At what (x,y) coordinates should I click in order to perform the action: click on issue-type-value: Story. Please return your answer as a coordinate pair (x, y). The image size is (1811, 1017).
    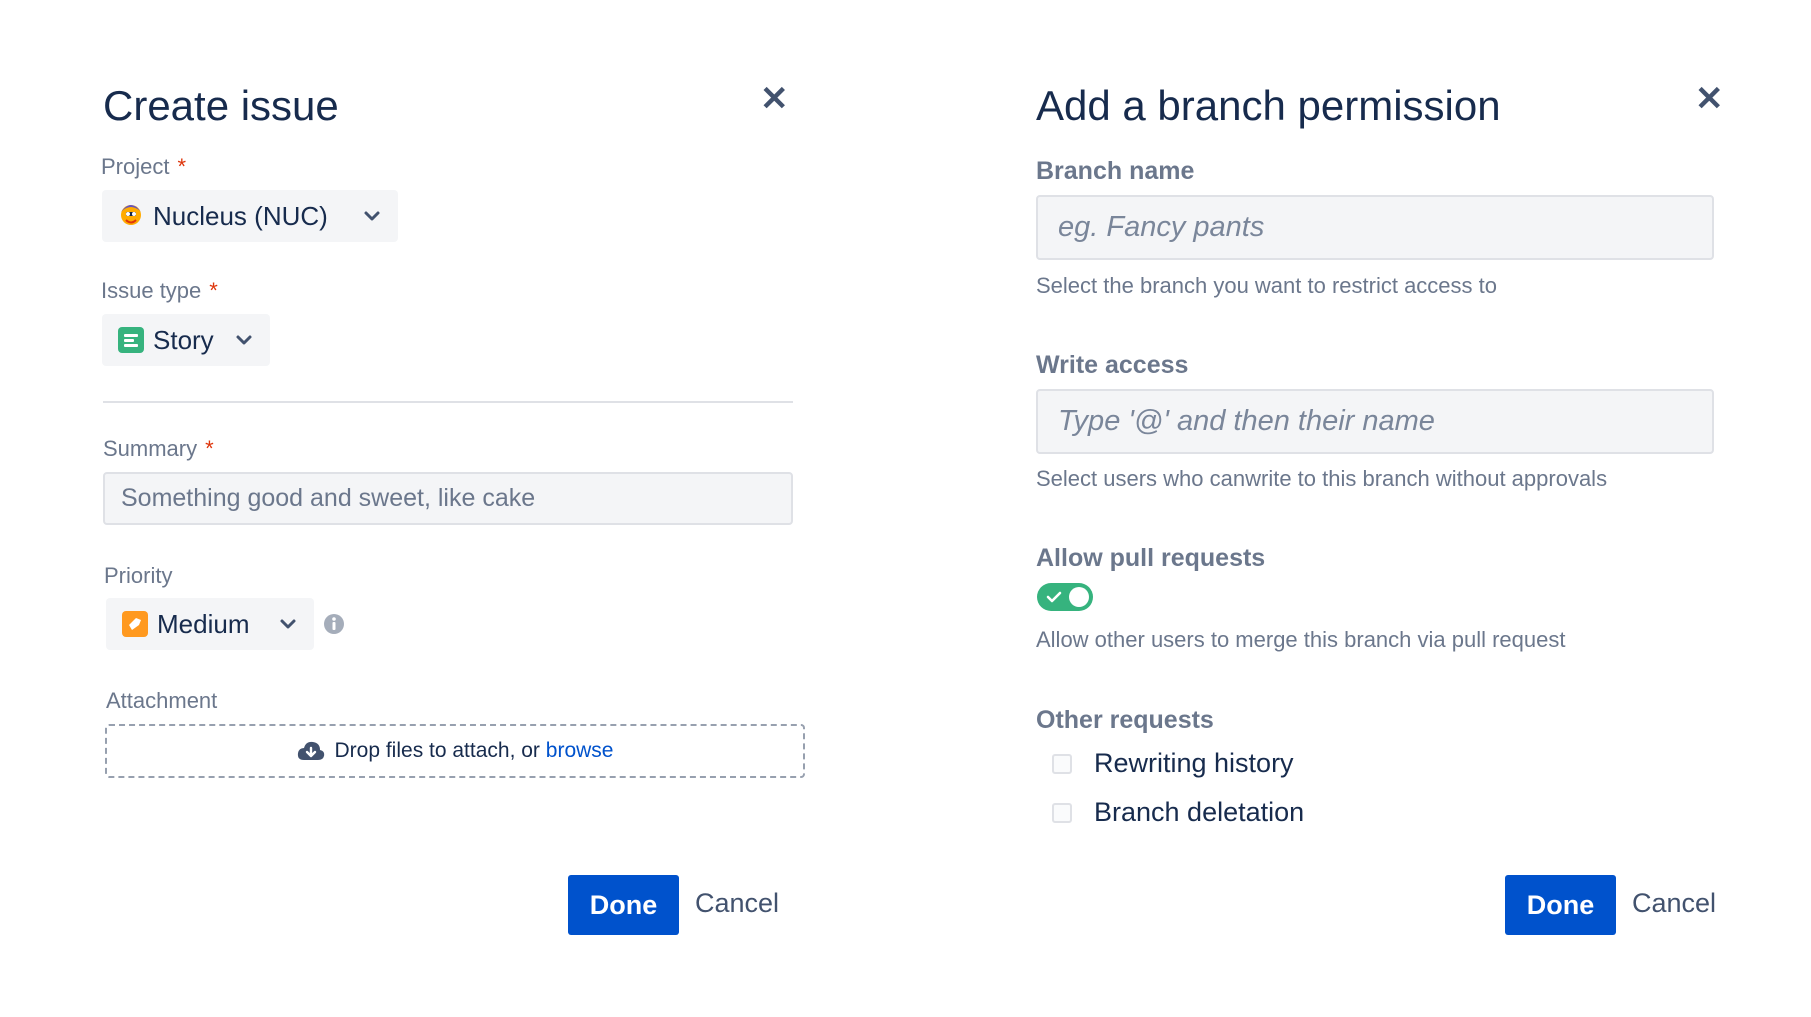
    Looking at the image, I should click on (183, 339).